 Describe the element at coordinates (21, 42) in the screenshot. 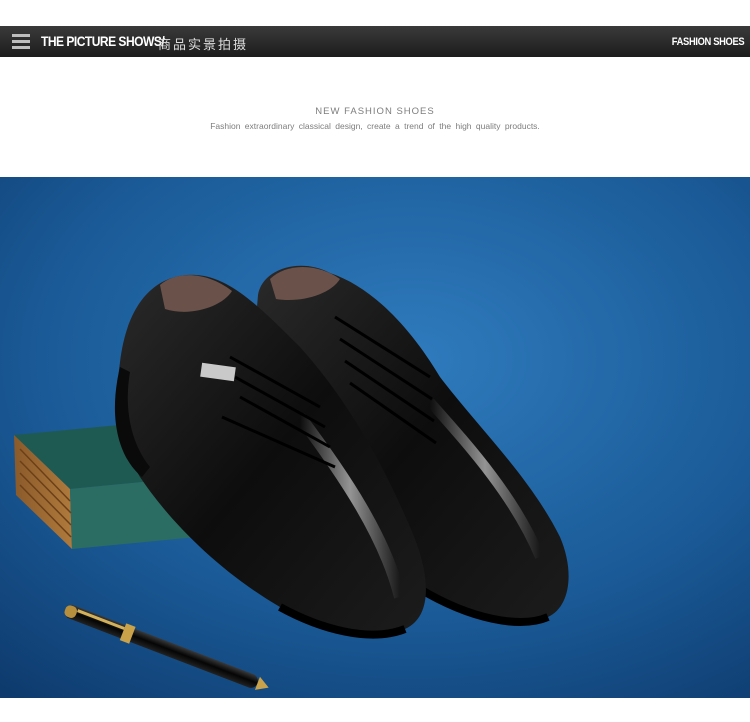

I see `menu-icon` at that location.